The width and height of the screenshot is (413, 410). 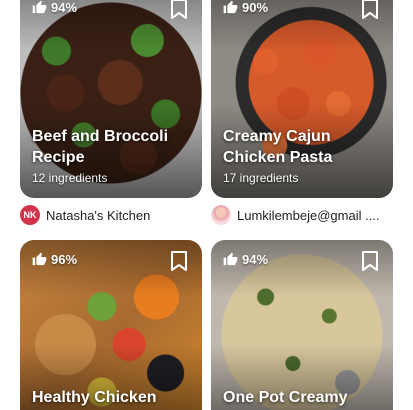 What do you see at coordinates (100, 147) in the screenshot?
I see `recipe-title: Beef and Broccoli Recipe` at bounding box center [100, 147].